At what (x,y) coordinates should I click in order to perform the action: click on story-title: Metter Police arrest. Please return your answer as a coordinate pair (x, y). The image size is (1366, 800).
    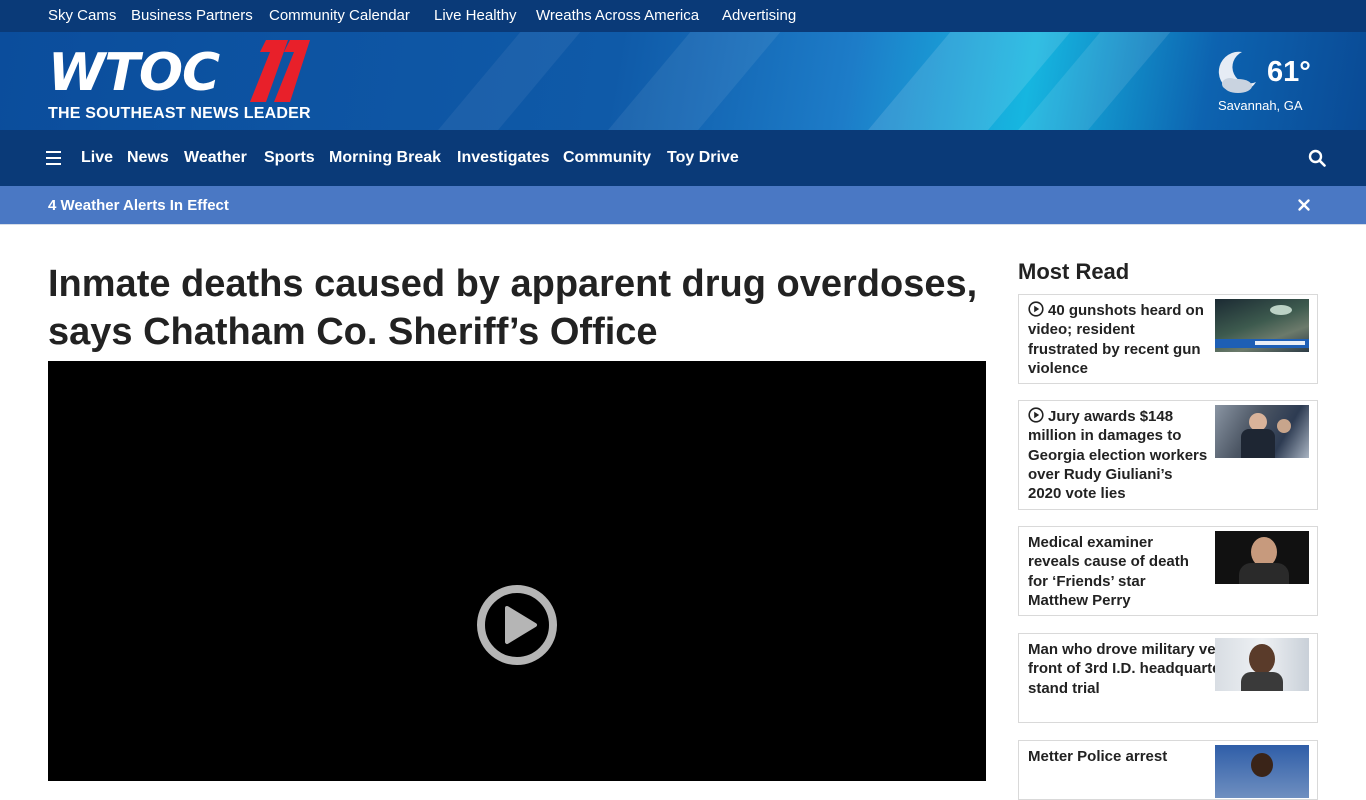
    Looking at the image, I should click on (1097, 756).